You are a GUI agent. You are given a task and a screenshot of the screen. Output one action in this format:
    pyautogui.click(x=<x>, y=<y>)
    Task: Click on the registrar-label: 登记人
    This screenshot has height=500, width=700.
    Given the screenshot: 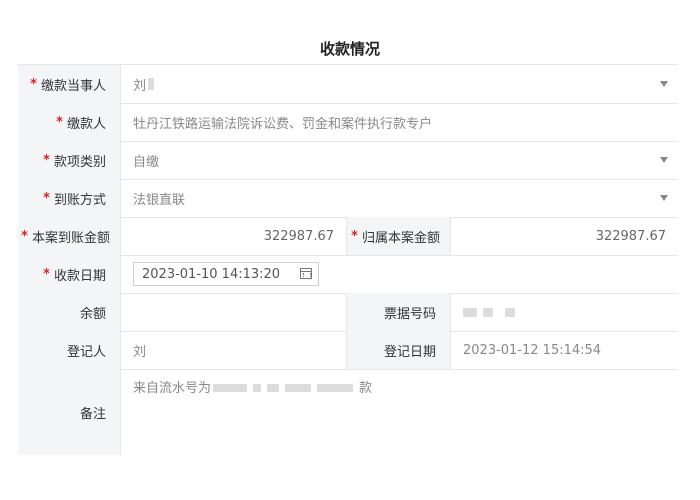 What is the action you would take?
    pyautogui.click(x=69, y=350)
    